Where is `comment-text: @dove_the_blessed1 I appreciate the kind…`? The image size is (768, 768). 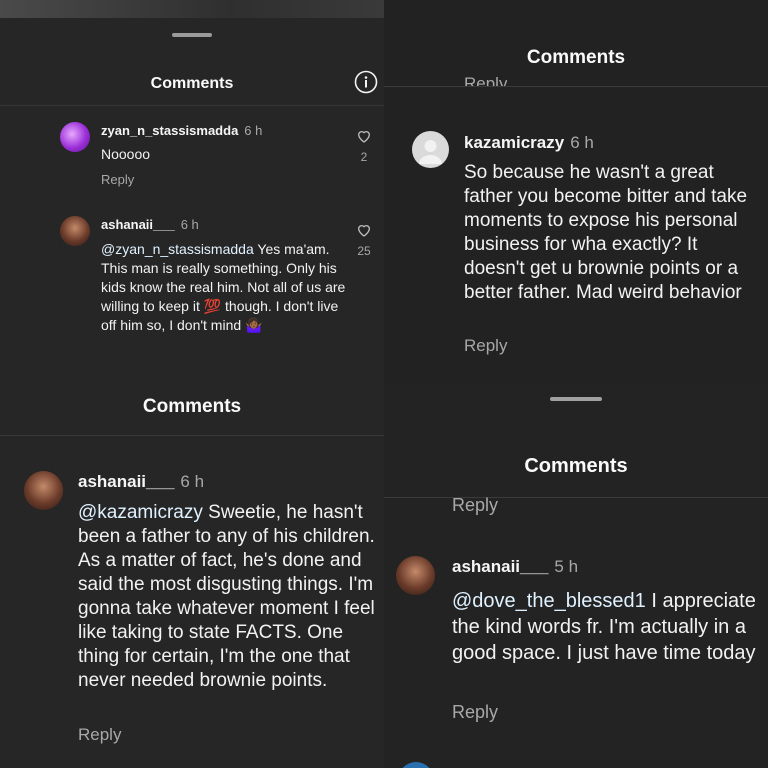 comment-text: @dove_the_blessed1 I appreciate the kind… is located at coordinates (604, 627).